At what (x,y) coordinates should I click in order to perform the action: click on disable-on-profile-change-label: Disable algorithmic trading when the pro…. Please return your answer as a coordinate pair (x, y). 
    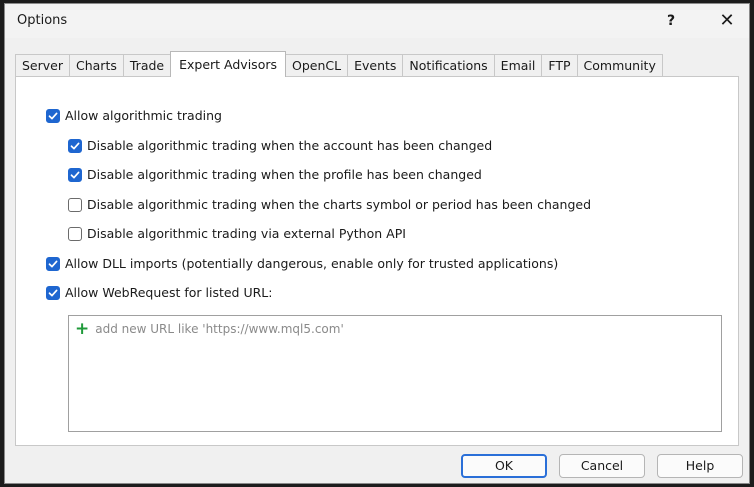
    Looking at the image, I should click on (284, 174).